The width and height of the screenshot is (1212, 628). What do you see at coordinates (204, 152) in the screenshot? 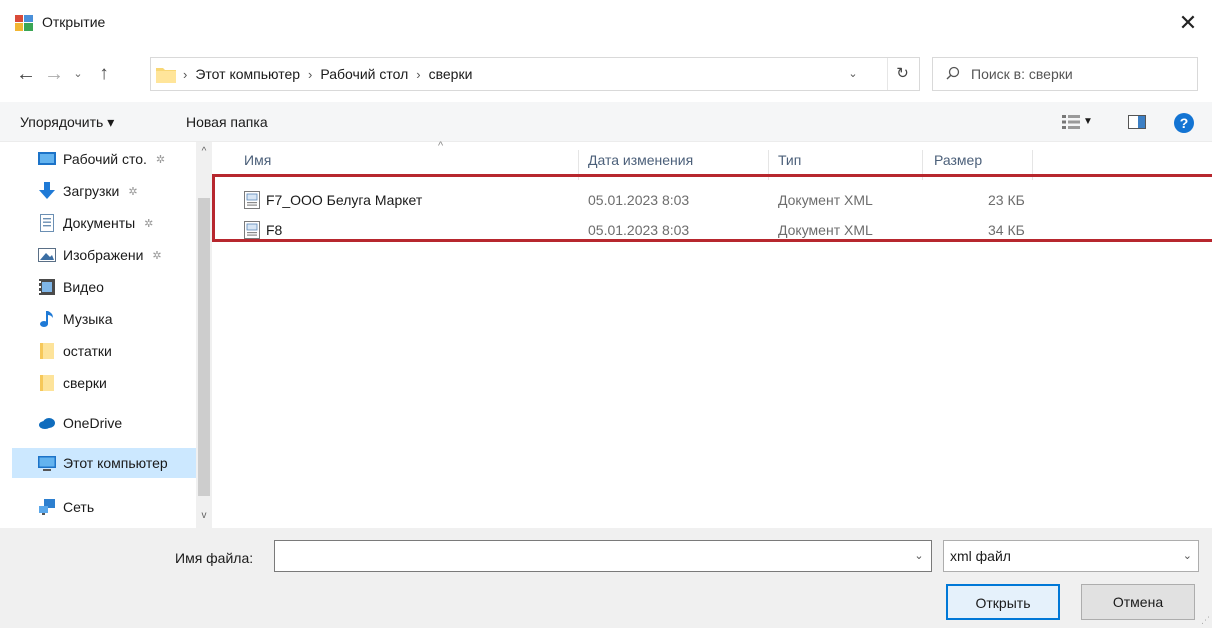
I see `scroll-up-arrow: ^` at bounding box center [204, 152].